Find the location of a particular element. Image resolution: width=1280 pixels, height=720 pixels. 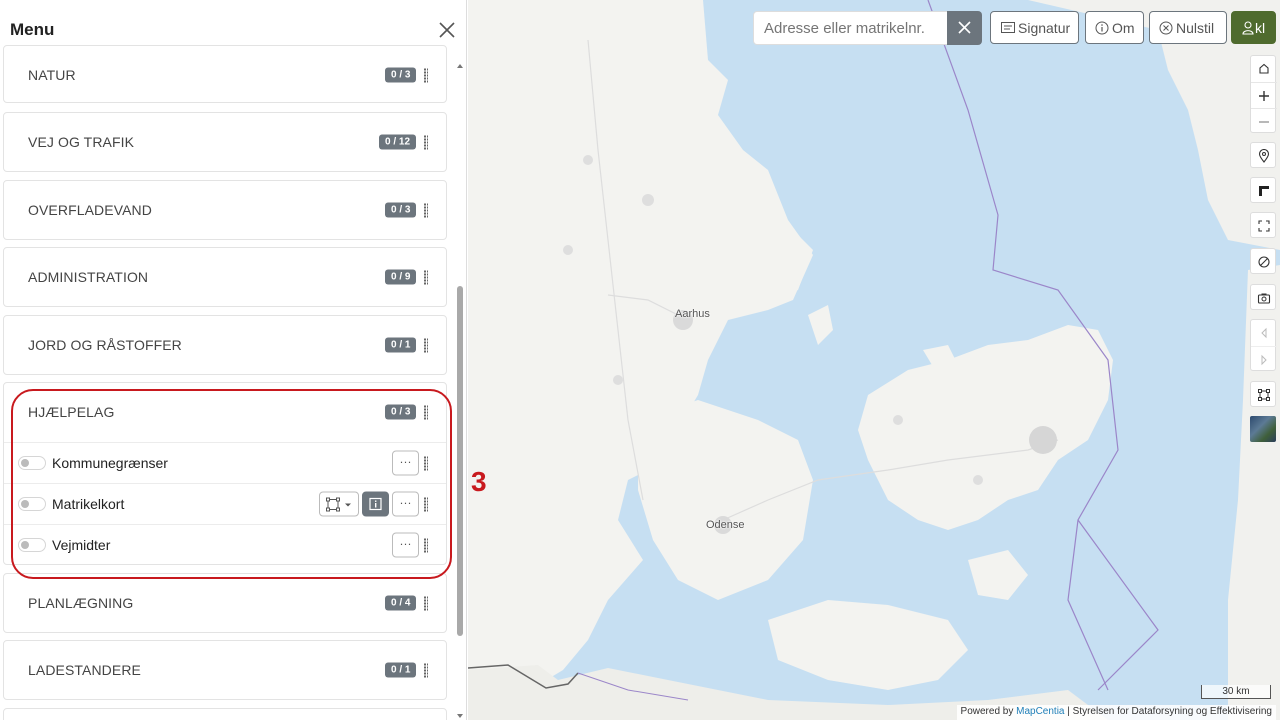

clear-button is located at coordinates (1263, 261).